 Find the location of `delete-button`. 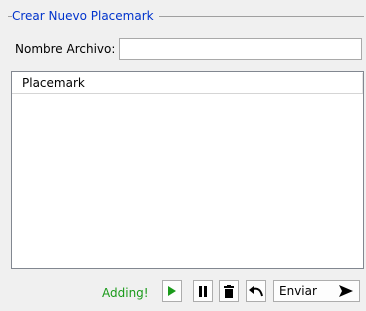

delete-button is located at coordinates (229, 291).